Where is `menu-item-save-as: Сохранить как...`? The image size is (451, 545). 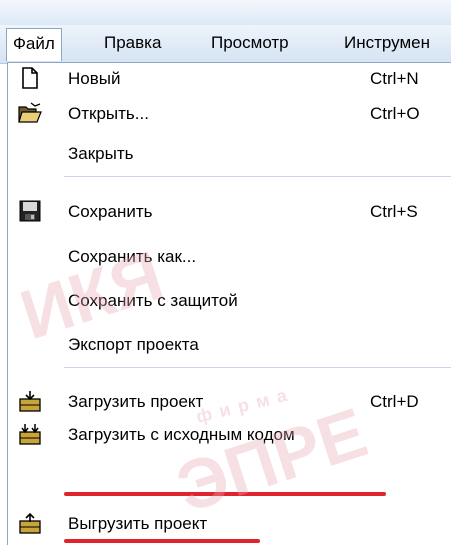 menu-item-save-as: Сохранить как... is located at coordinates (229, 256).